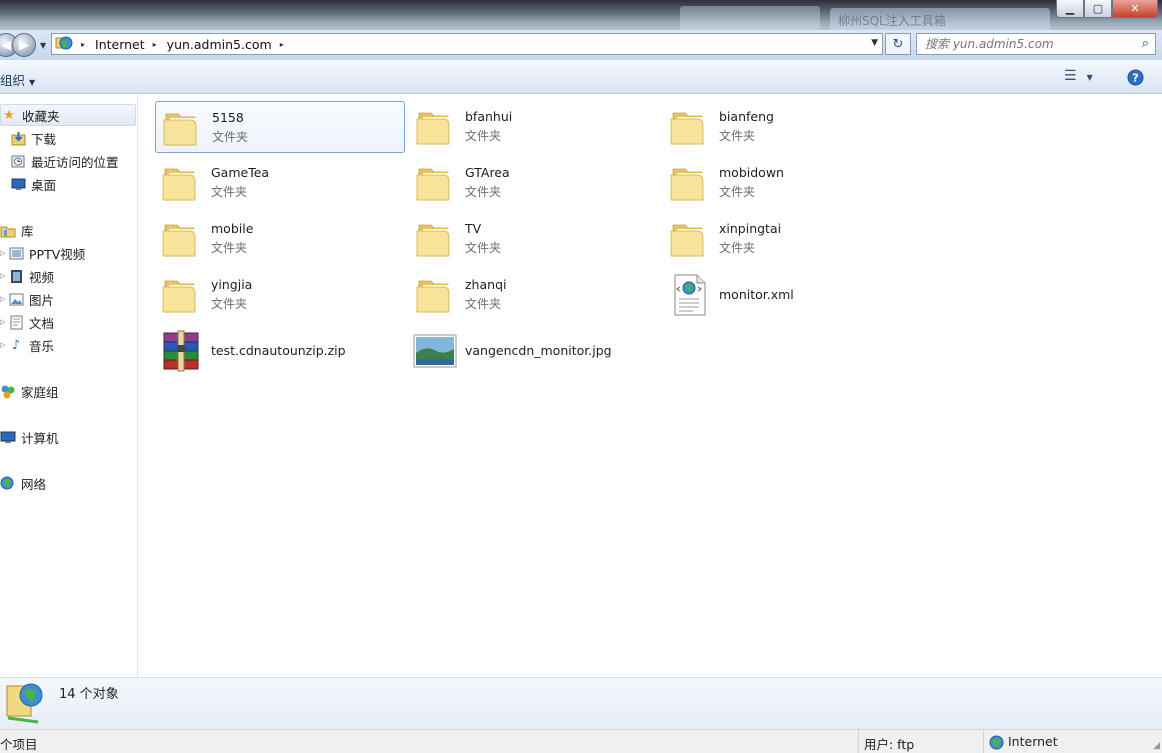 The height and width of the screenshot is (753, 1162). I want to click on folder-item: zhanqi 文件夹, so click(534, 295).